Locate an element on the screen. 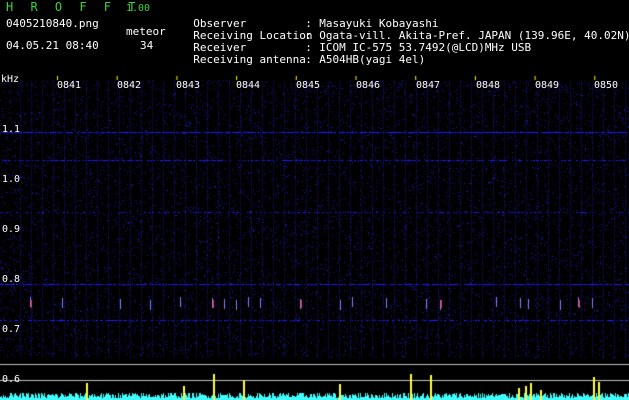  freq-tick-label: 0.8 is located at coordinates (11, 279).